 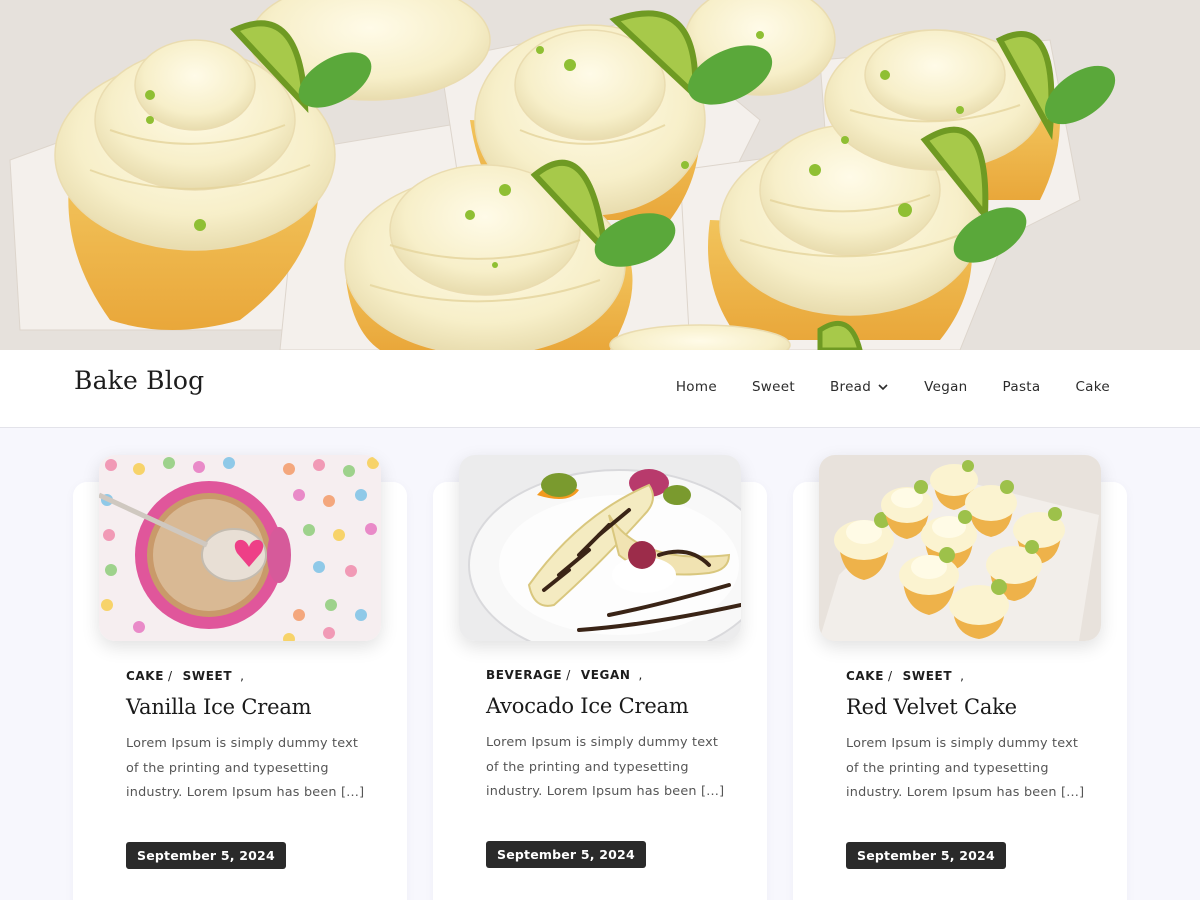 I want to click on post-title: Vanilla Ice Cream, so click(x=219, y=707).